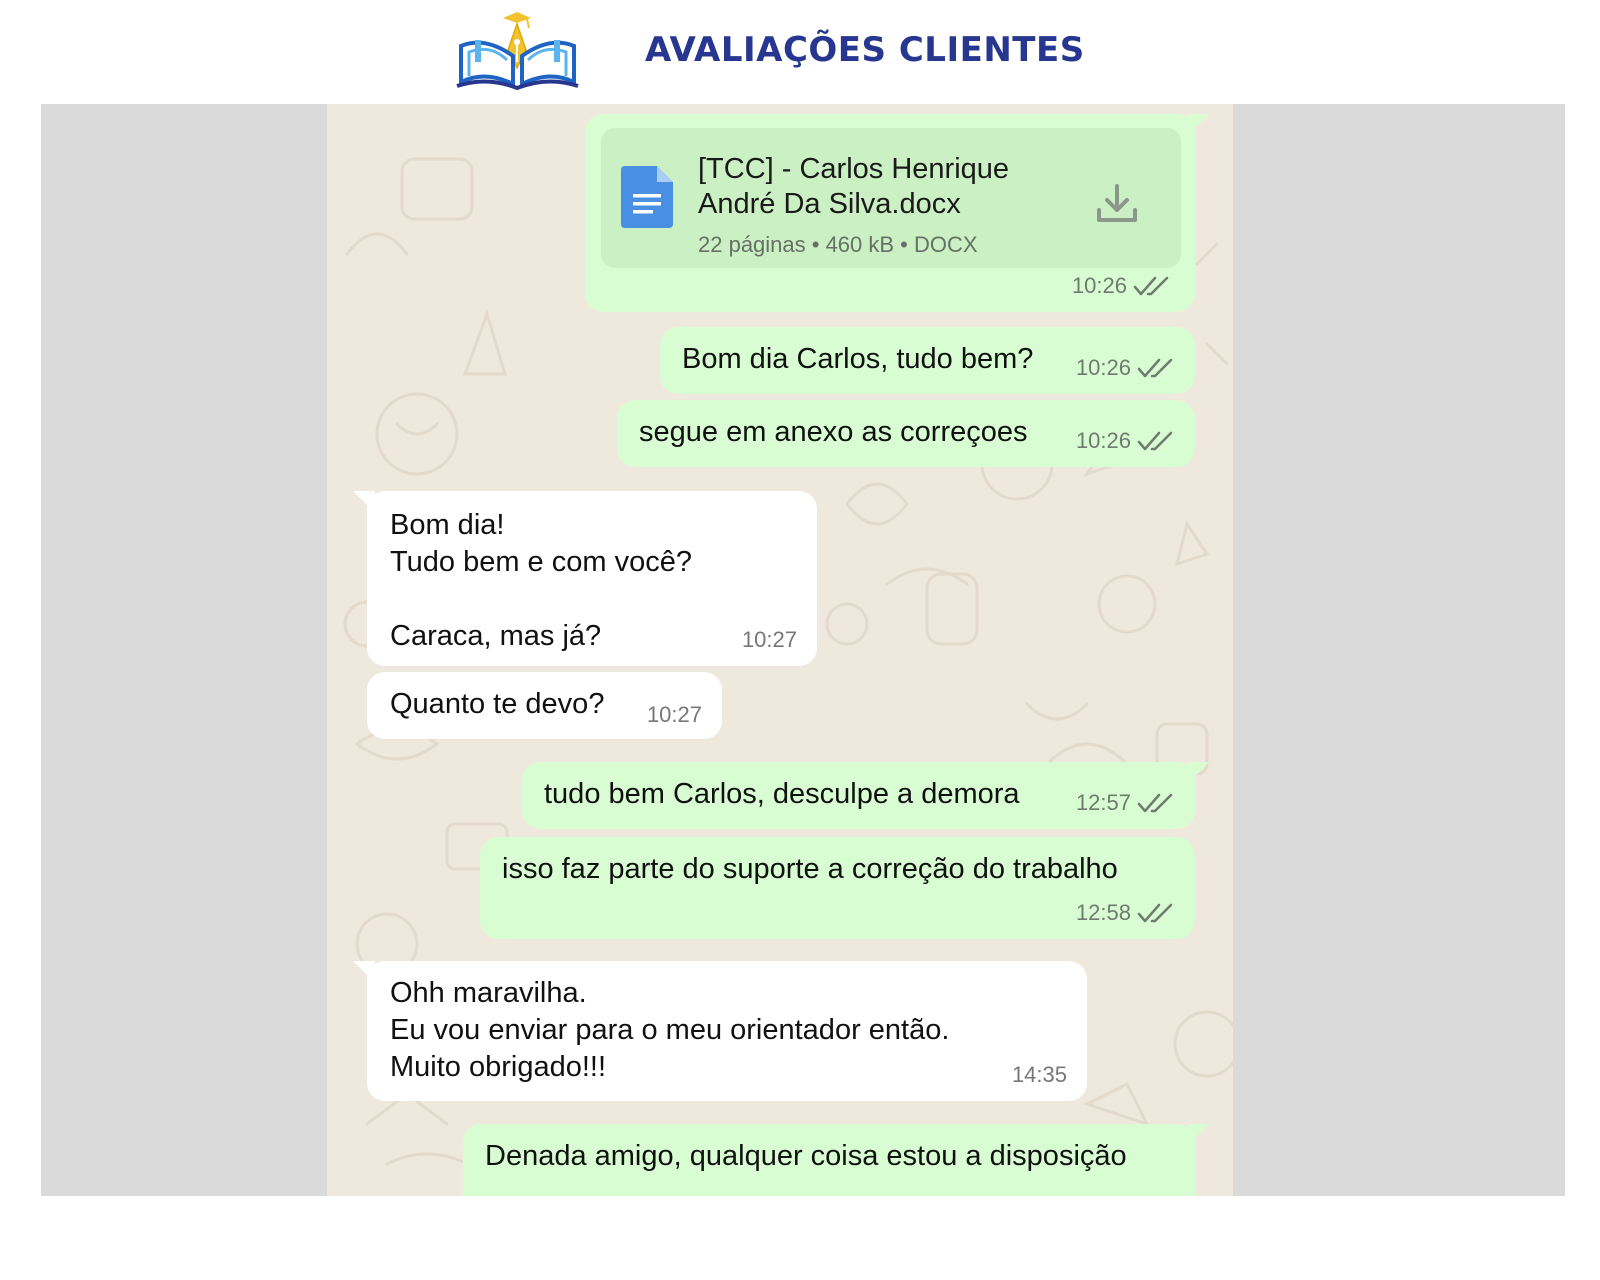 Image resolution: width=1600 pixels, height=1280 pixels. I want to click on header: AVALIAÇÕES CLIENTES, so click(800, 52).